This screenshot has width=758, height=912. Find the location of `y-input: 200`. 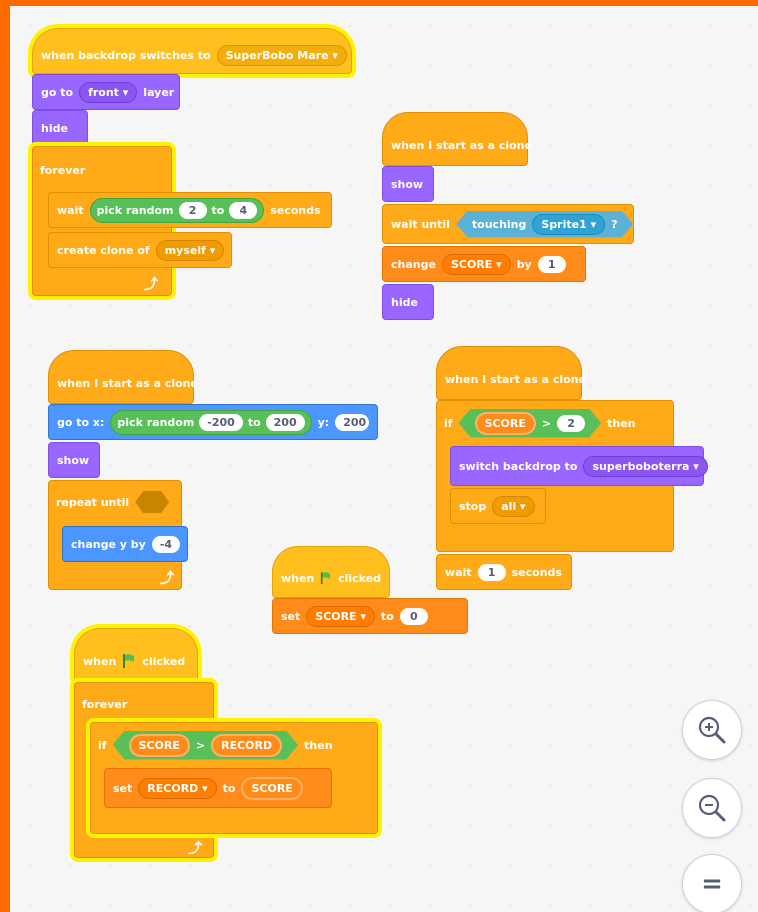

y-input: 200 is located at coordinates (352, 422).